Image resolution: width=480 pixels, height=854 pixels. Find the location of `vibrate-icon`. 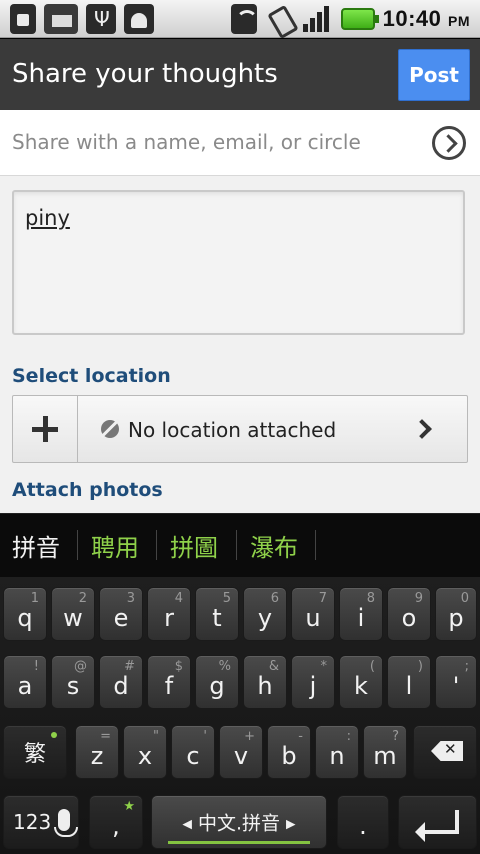

vibrate-icon is located at coordinates (279, 19).